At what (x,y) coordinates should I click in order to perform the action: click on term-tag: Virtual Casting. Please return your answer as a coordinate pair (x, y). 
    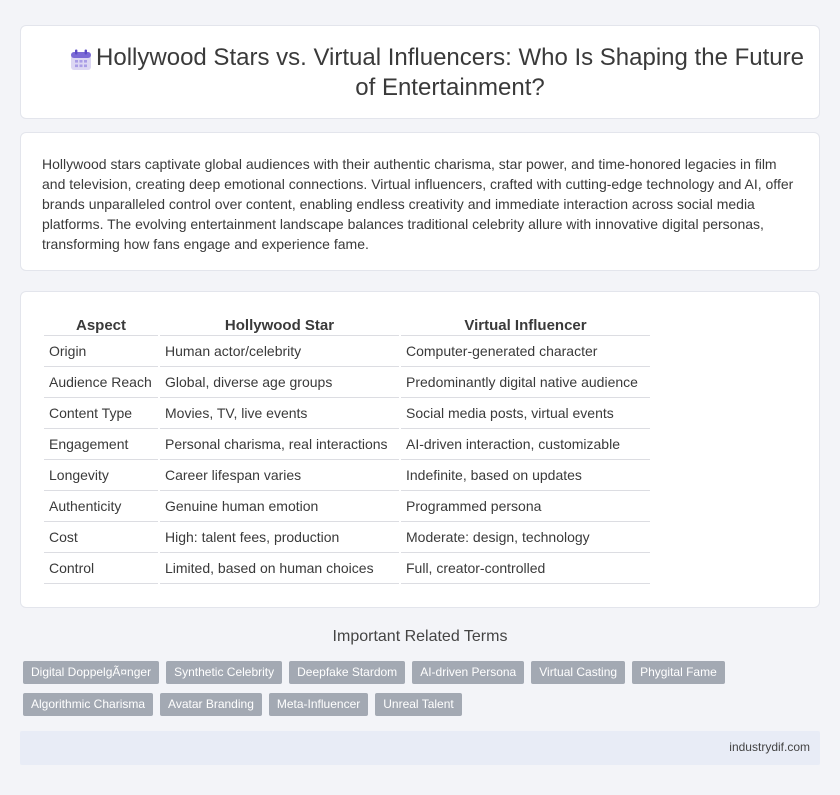
    Looking at the image, I should click on (578, 672).